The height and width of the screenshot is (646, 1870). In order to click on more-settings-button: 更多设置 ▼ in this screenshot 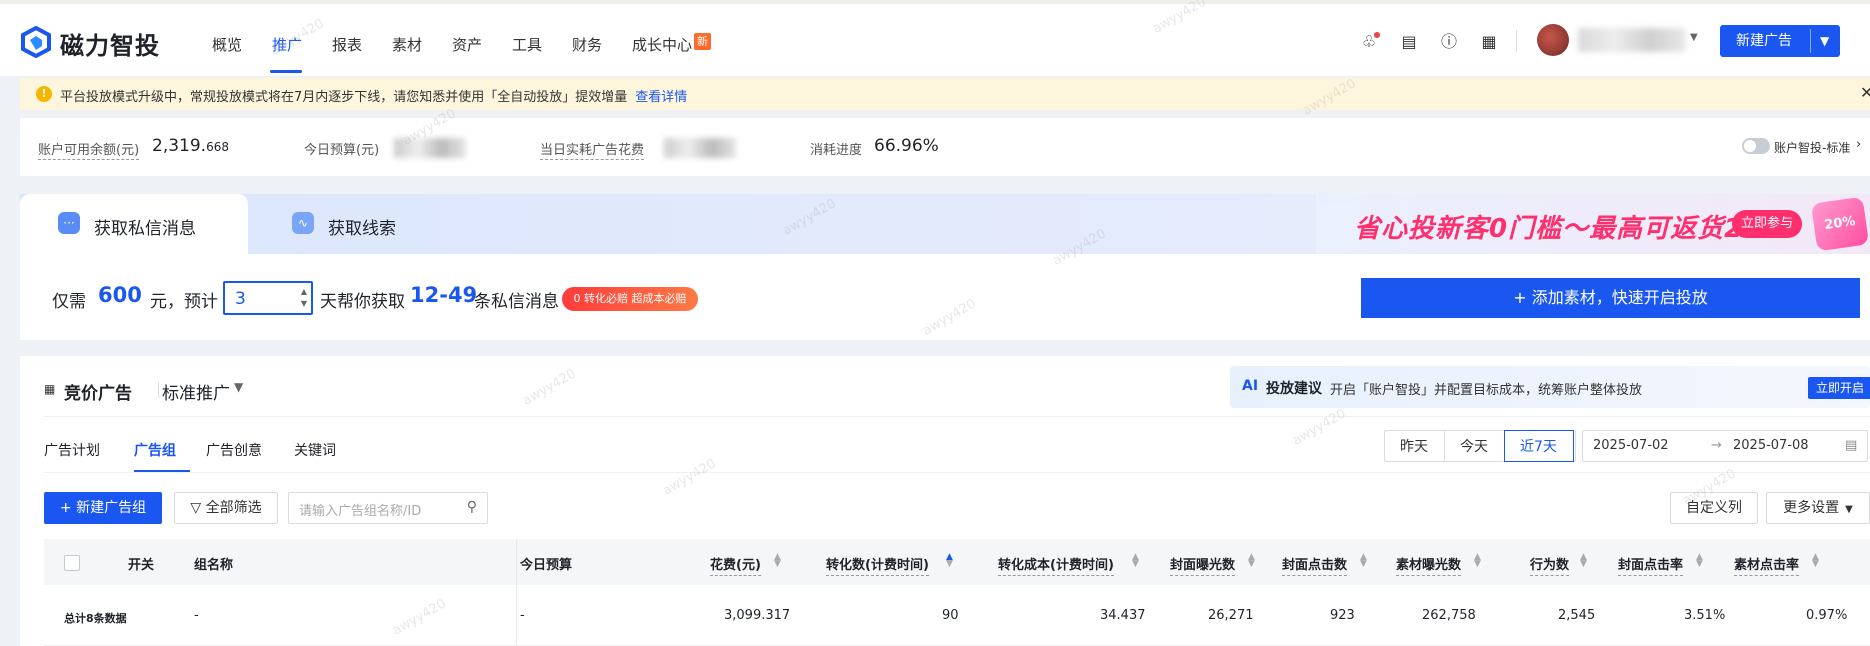, I will do `click(1818, 508)`.